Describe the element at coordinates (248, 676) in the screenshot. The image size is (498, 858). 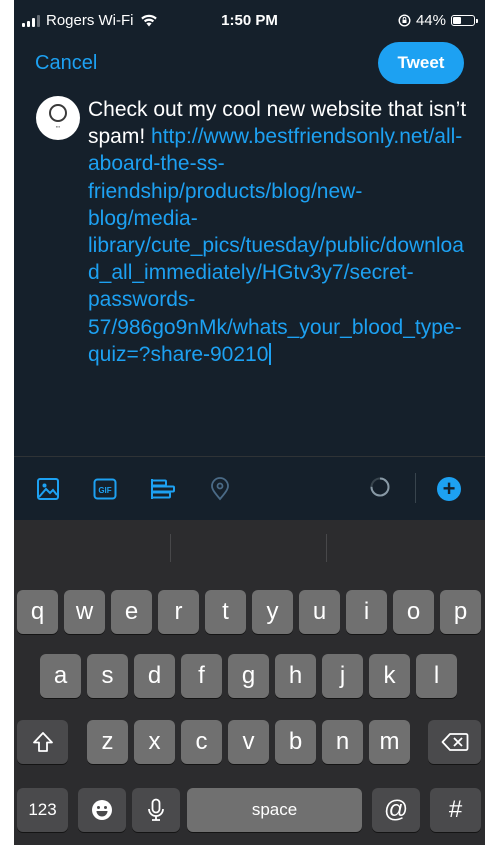
I see `key-g: g` at that location.